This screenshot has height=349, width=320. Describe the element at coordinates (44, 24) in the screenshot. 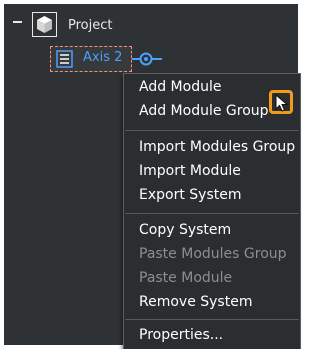

I see `cube-icon` at that location.